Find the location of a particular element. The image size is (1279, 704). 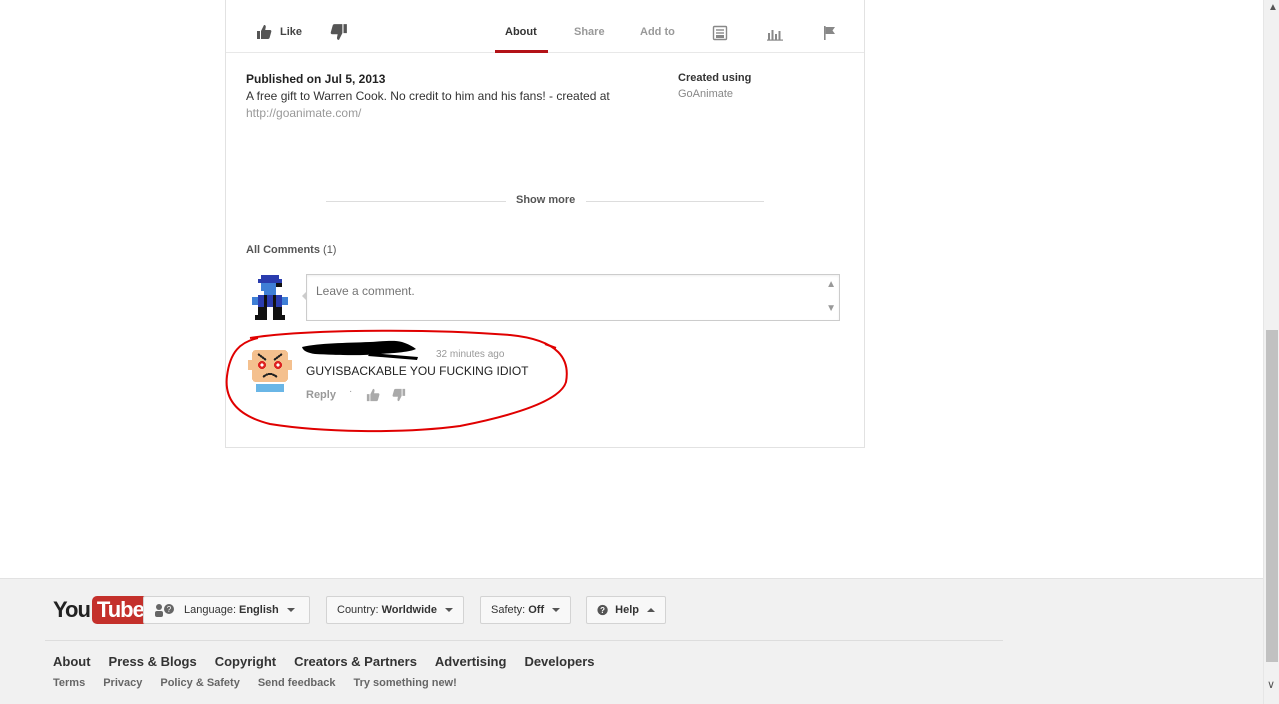

footer-link-advertising: Advertising is located at coordinates (471, 661).